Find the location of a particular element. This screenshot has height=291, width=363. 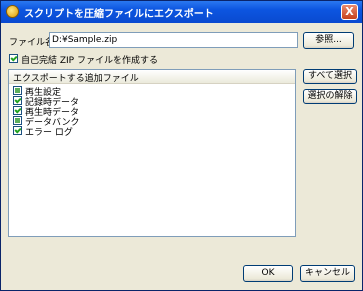

ok-button: OK is located at coordinates (268, 273).